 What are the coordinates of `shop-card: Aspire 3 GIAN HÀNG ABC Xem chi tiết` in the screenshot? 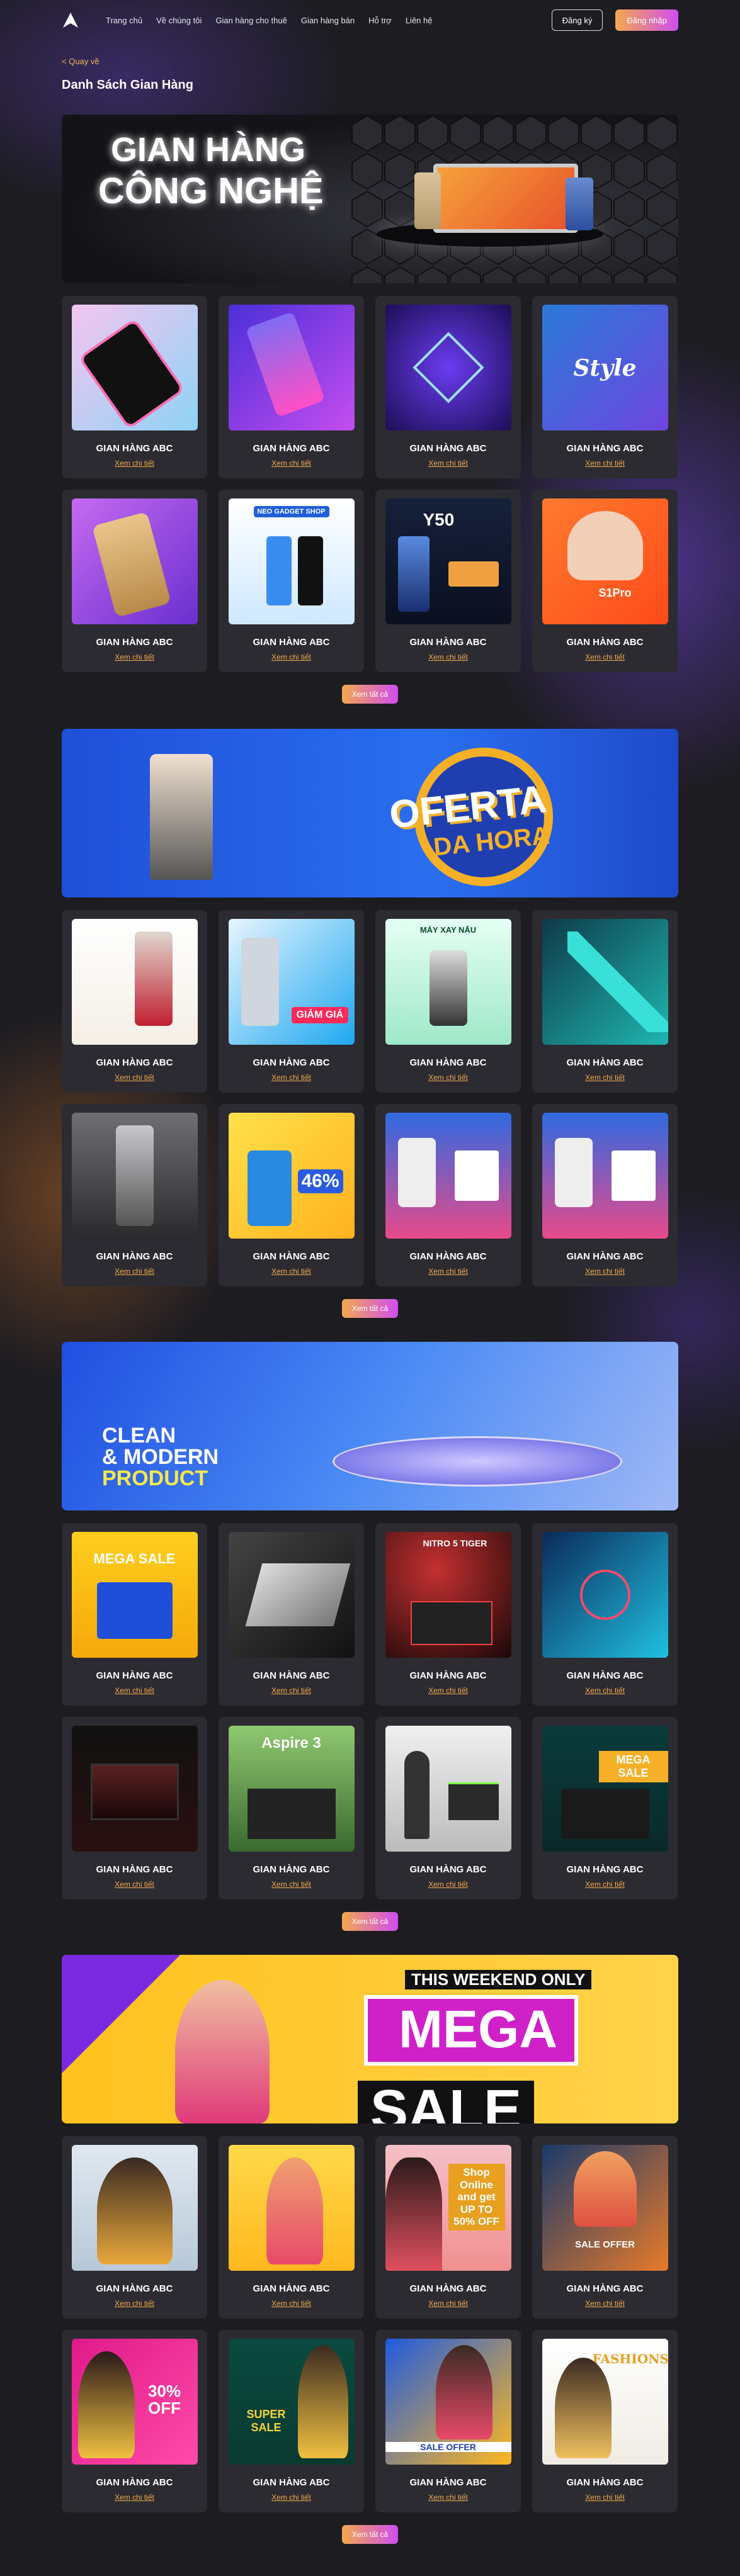 It's located at (291, 1808).